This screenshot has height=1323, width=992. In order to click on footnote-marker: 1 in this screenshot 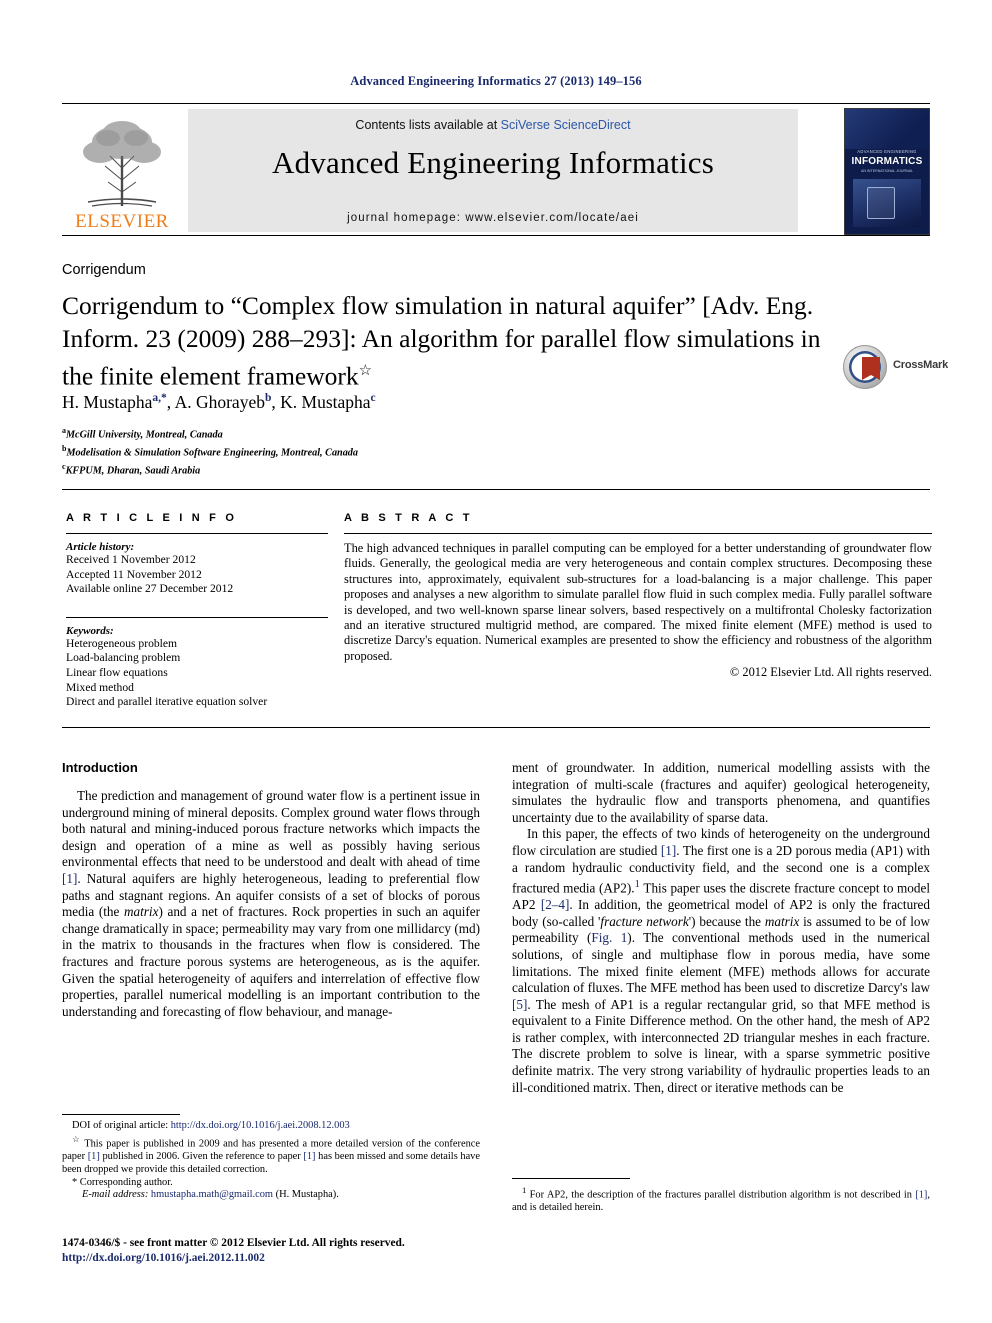, I will do `click(638, 884)`.